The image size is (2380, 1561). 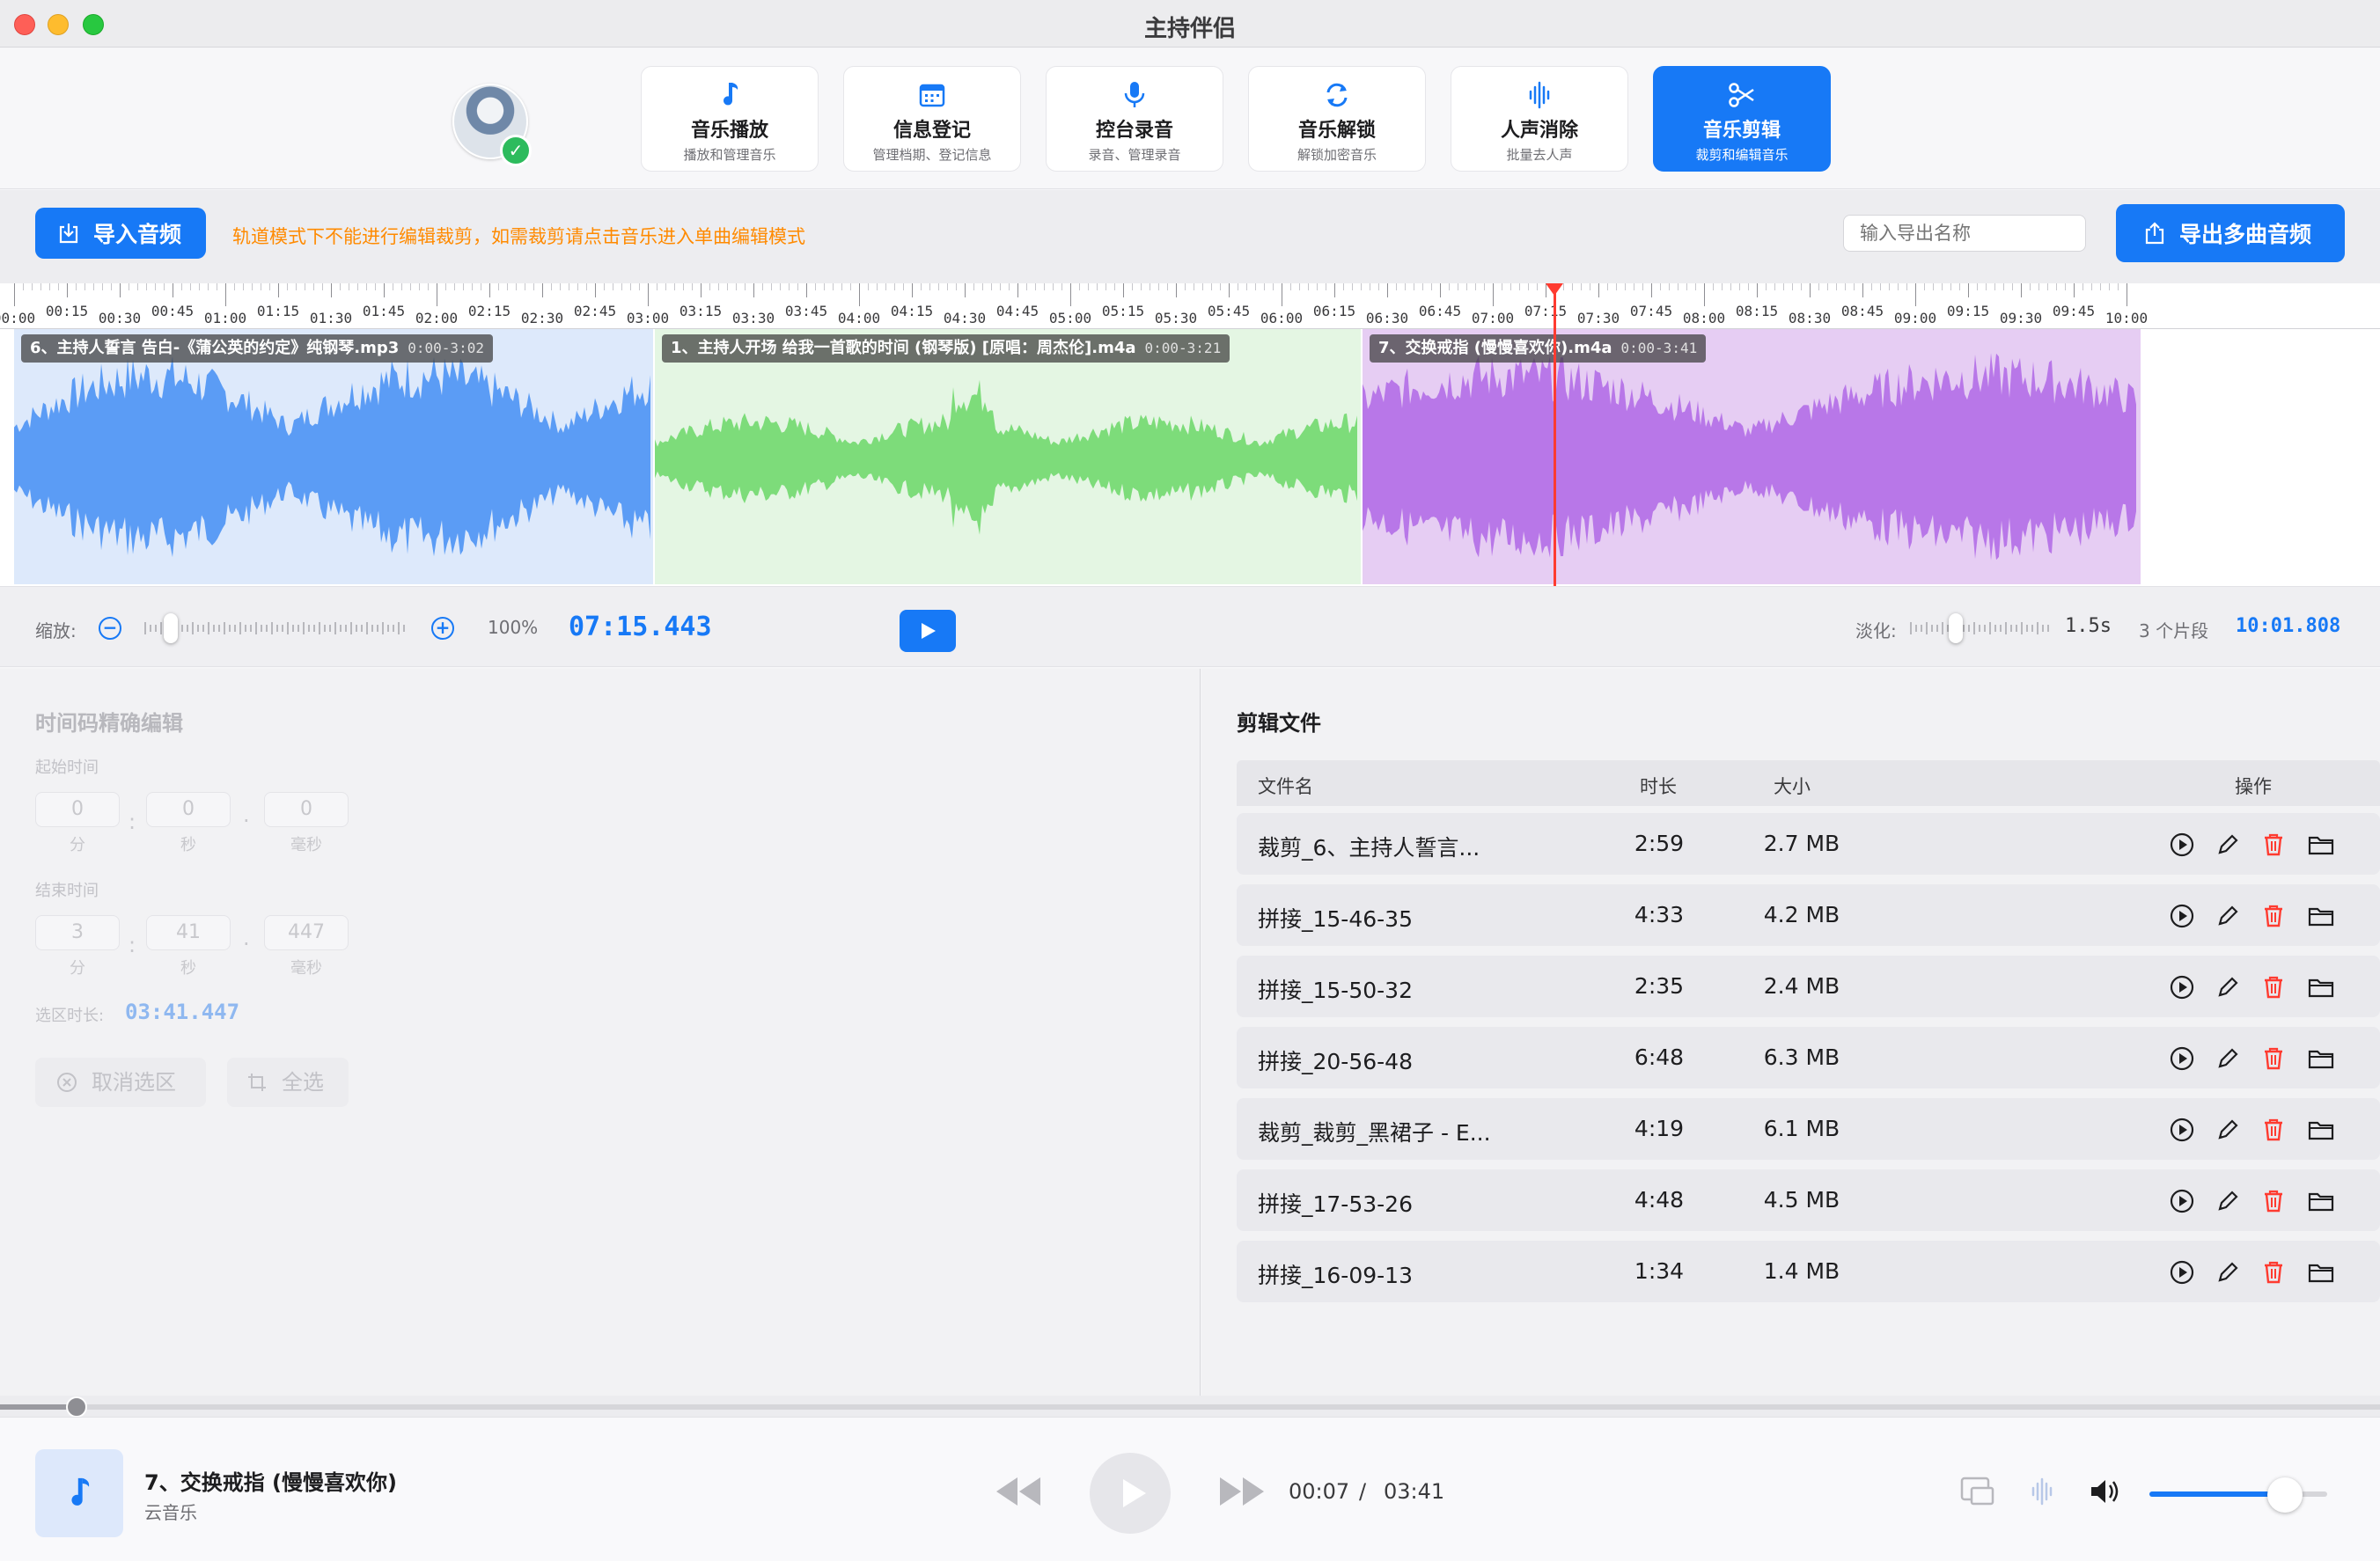 What do you see at coordinates (1980, 628) in the screenshot?
I see `fade-slider` at bounding box center [1980, 628].